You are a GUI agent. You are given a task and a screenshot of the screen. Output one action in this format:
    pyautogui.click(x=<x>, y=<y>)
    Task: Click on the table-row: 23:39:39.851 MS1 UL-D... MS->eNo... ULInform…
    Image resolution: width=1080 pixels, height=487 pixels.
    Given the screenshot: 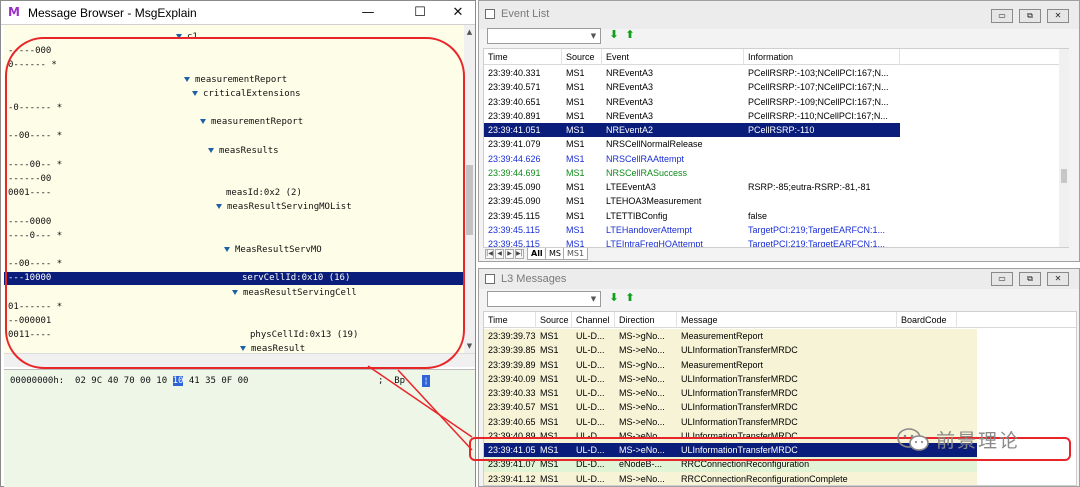 What is the action you would take?
    pyautogui.click(x=730, y=350)
    